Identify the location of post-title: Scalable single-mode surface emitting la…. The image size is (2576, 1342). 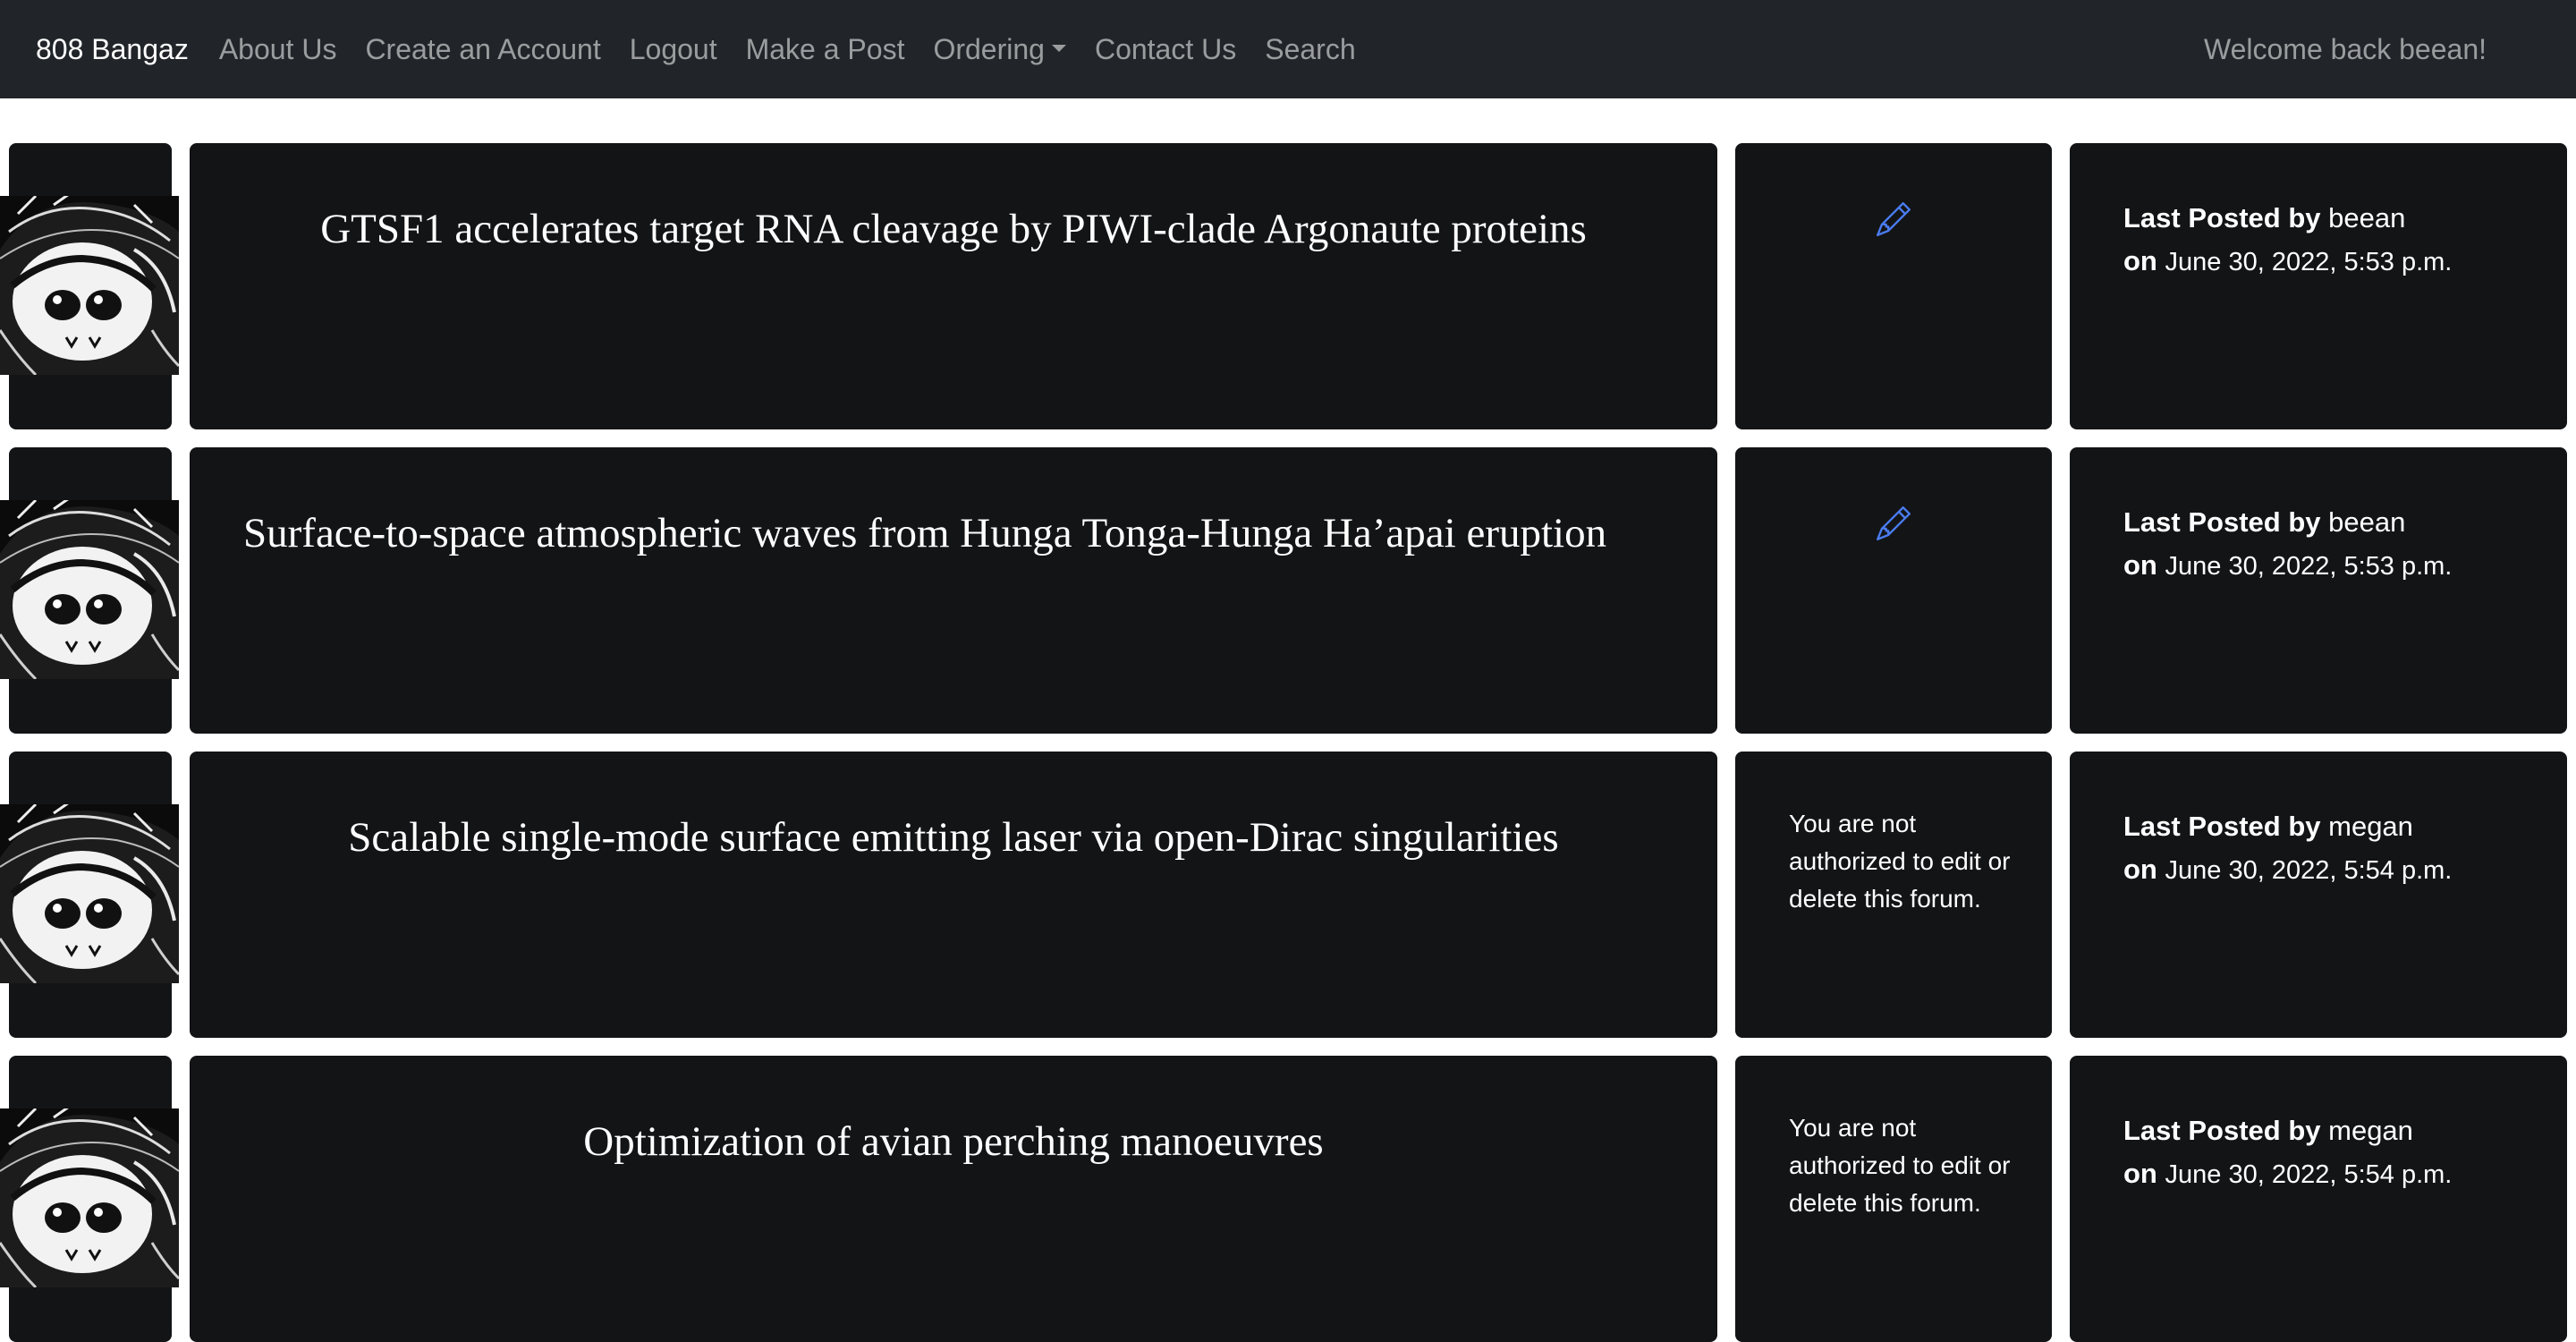
(953, 838).